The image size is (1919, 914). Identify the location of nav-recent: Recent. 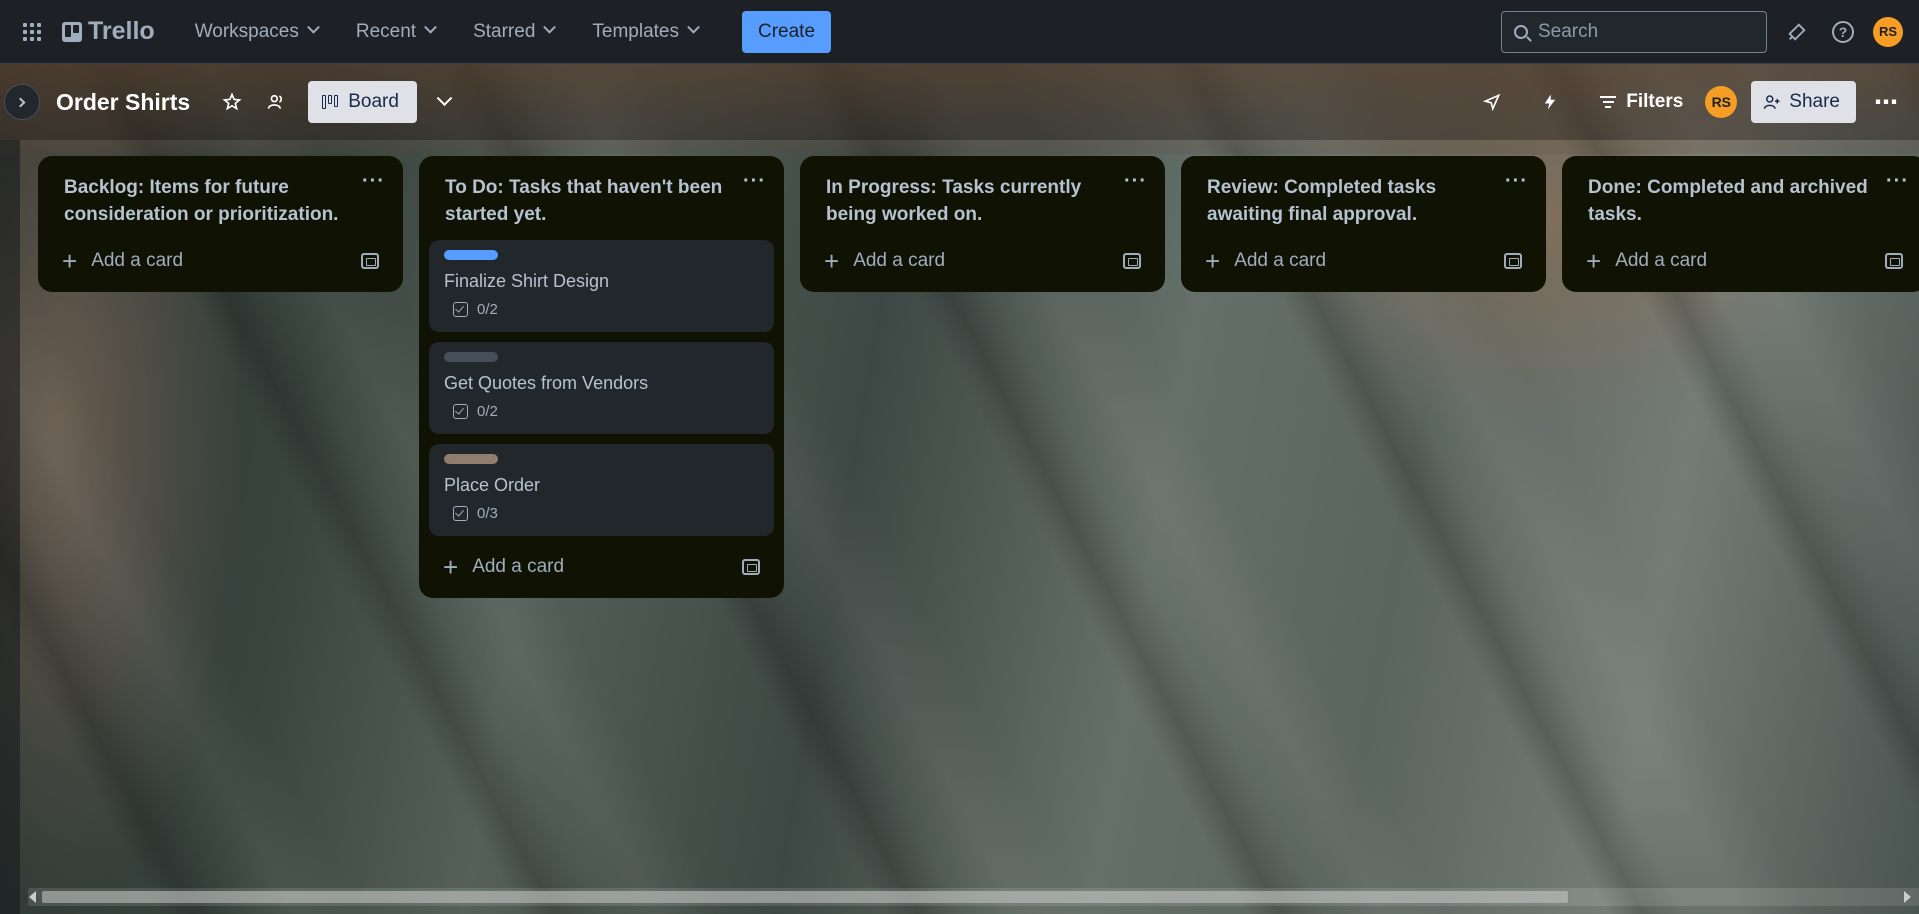
(395, 32).